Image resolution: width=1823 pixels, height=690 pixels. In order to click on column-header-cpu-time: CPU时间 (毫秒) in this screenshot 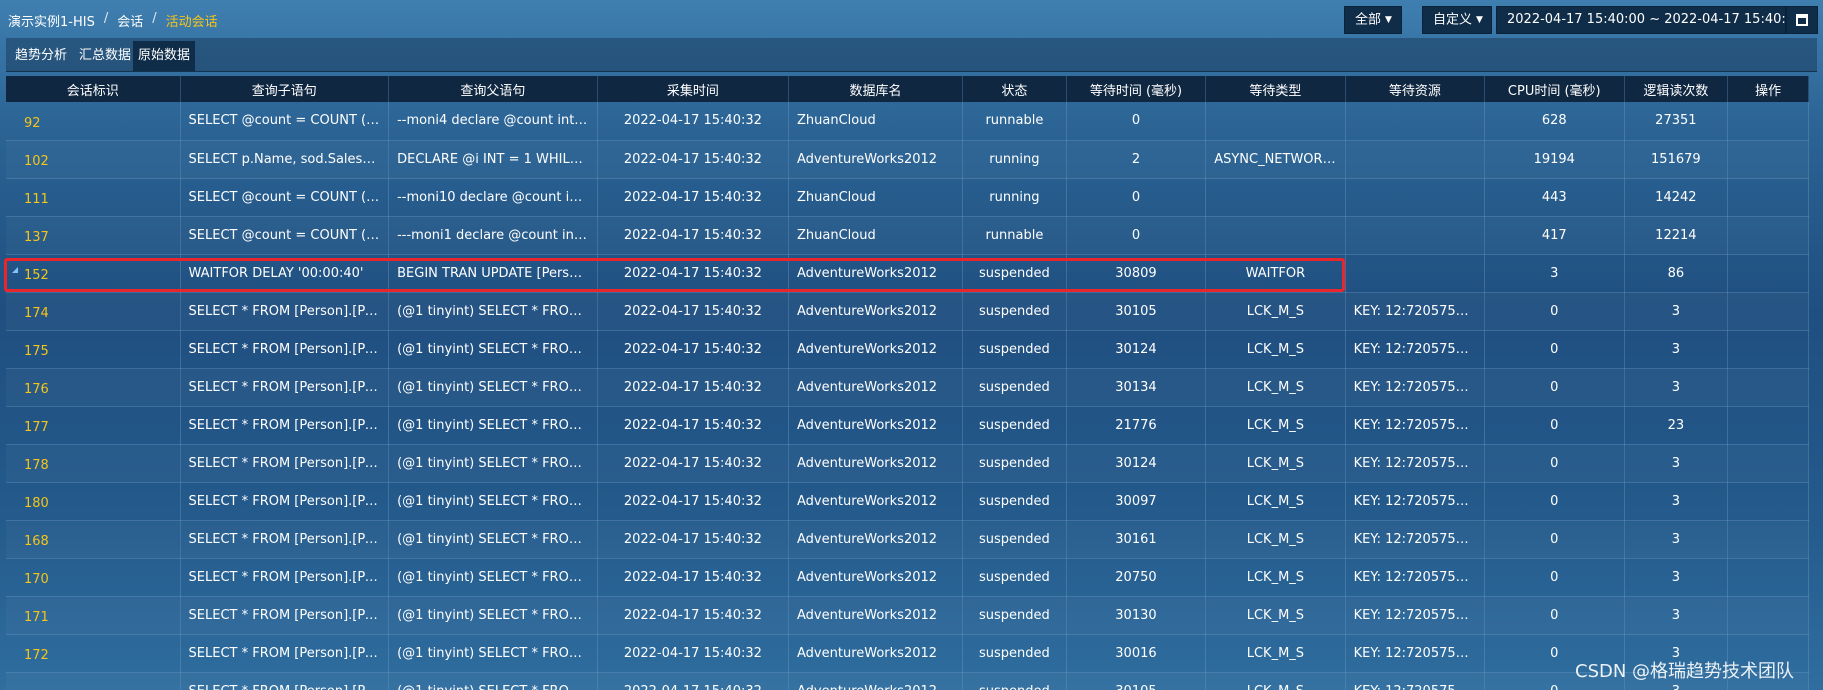, I will do `click(1554, 89)`.